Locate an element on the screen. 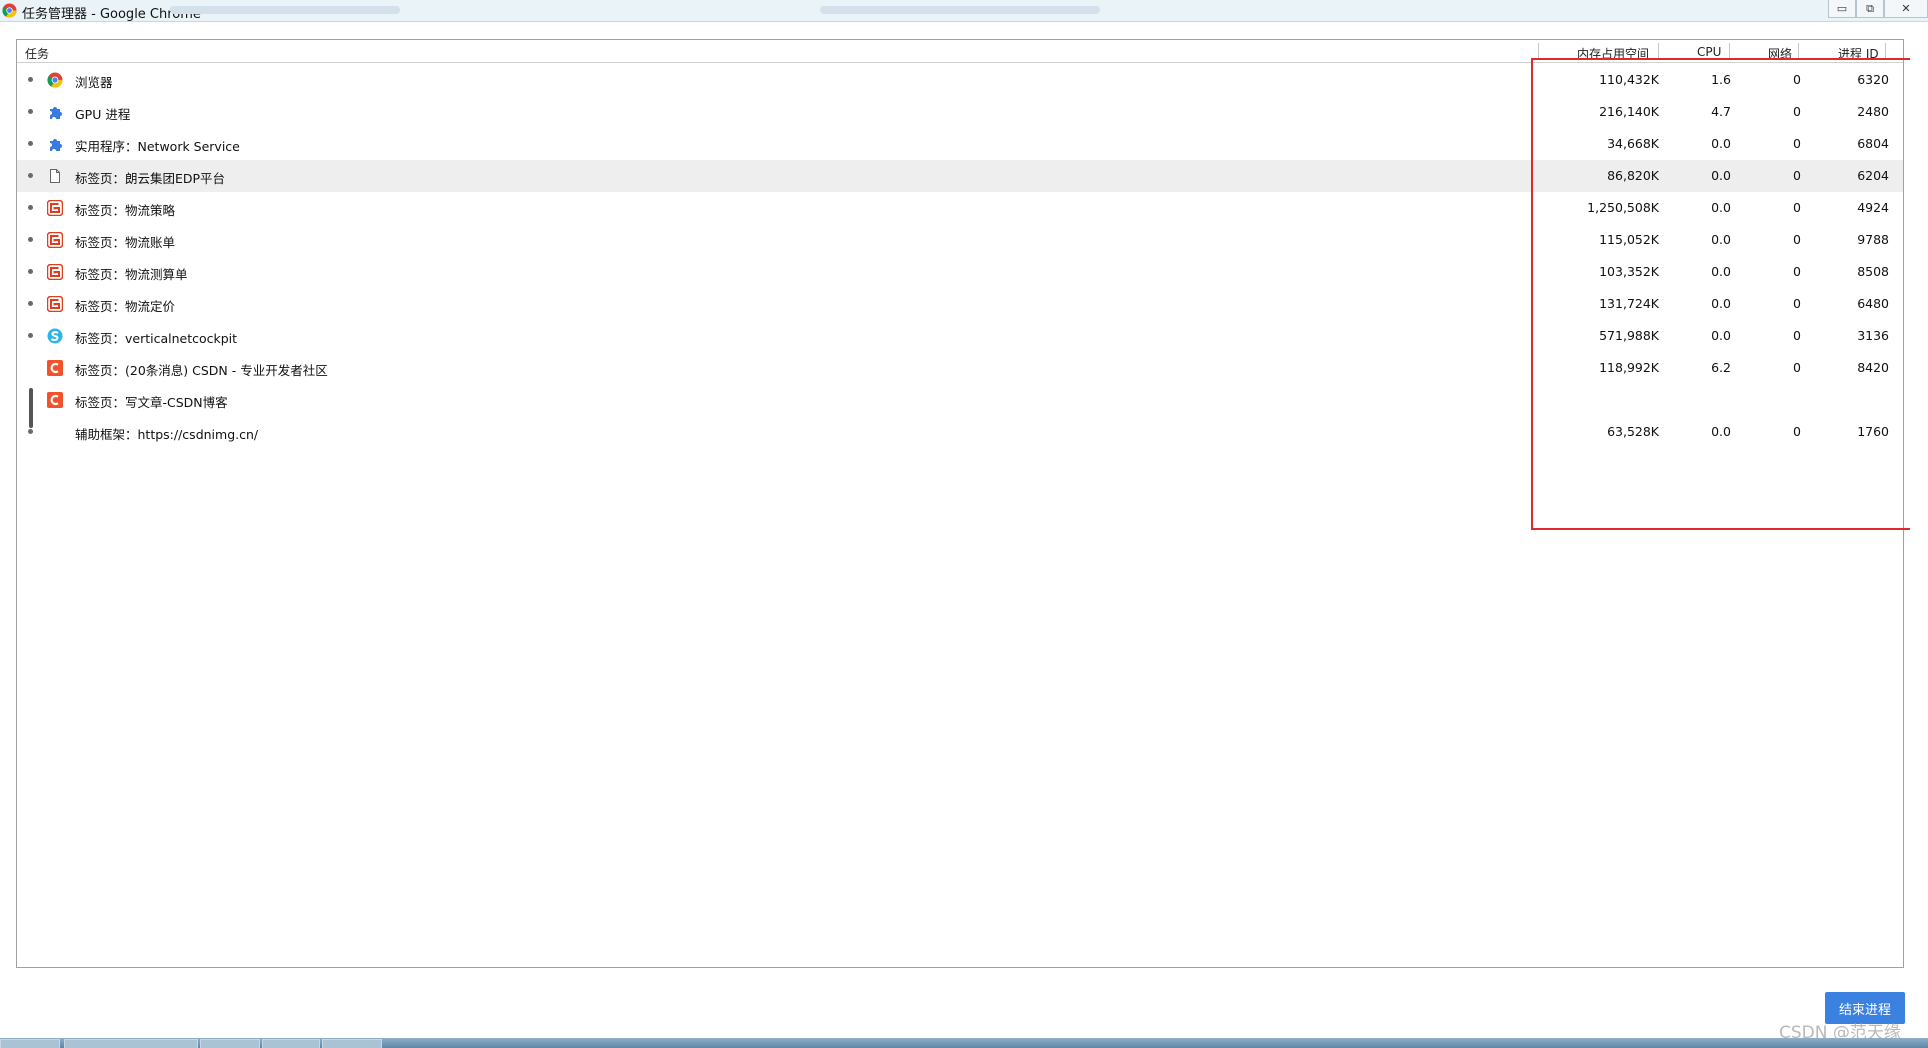 Image resolution: width=1928 pixels, height=1048 pixels. pid-value: 6480 is located at coordinates (1873, 303).